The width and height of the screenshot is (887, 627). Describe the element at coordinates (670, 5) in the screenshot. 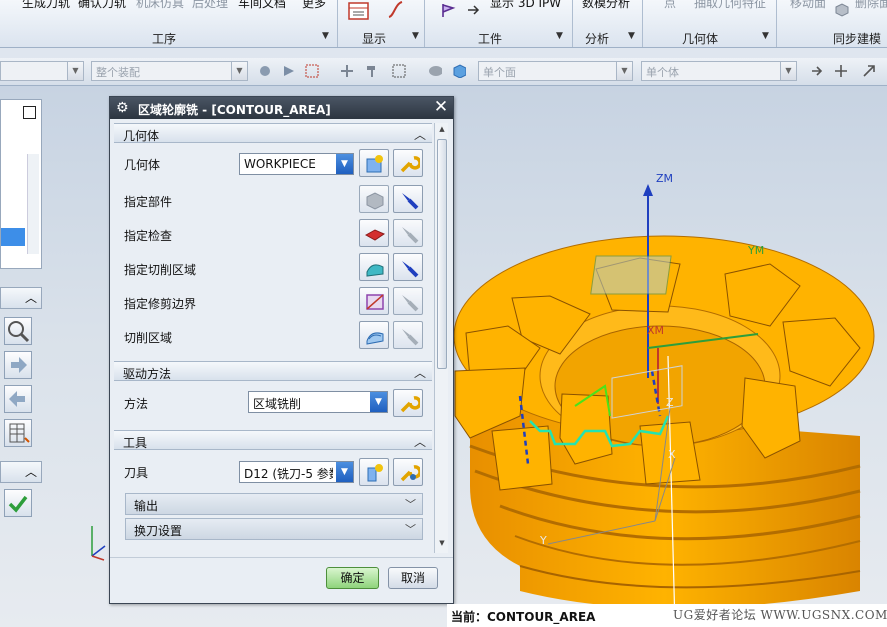

I see `point-button: 点` at that location.